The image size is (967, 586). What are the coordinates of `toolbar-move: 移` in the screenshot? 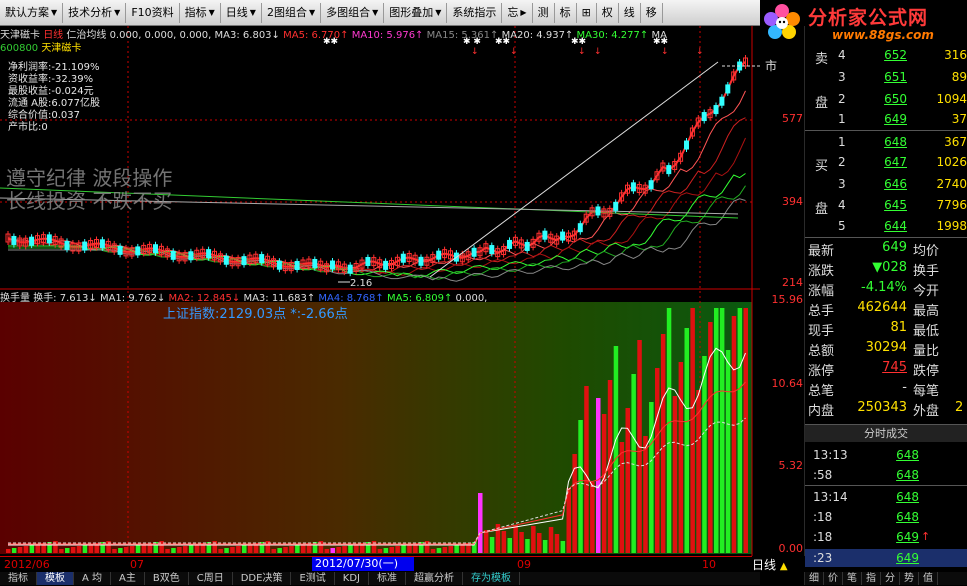 It's located at (652, 12).